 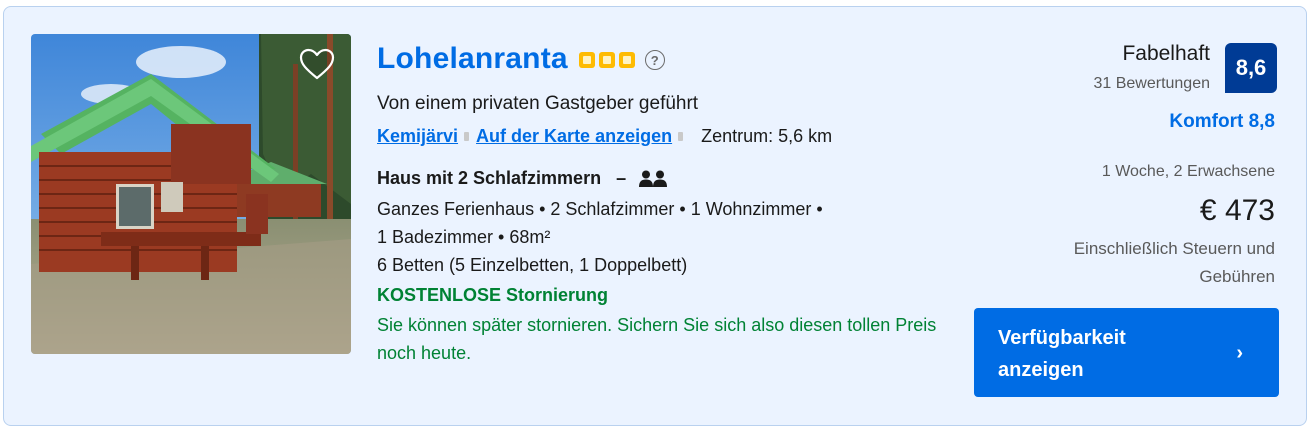 What do you see at coordinates (472, 59) in the screenshot?
I see `property-title: Lohelanranta` at bounding box center [472, 59].